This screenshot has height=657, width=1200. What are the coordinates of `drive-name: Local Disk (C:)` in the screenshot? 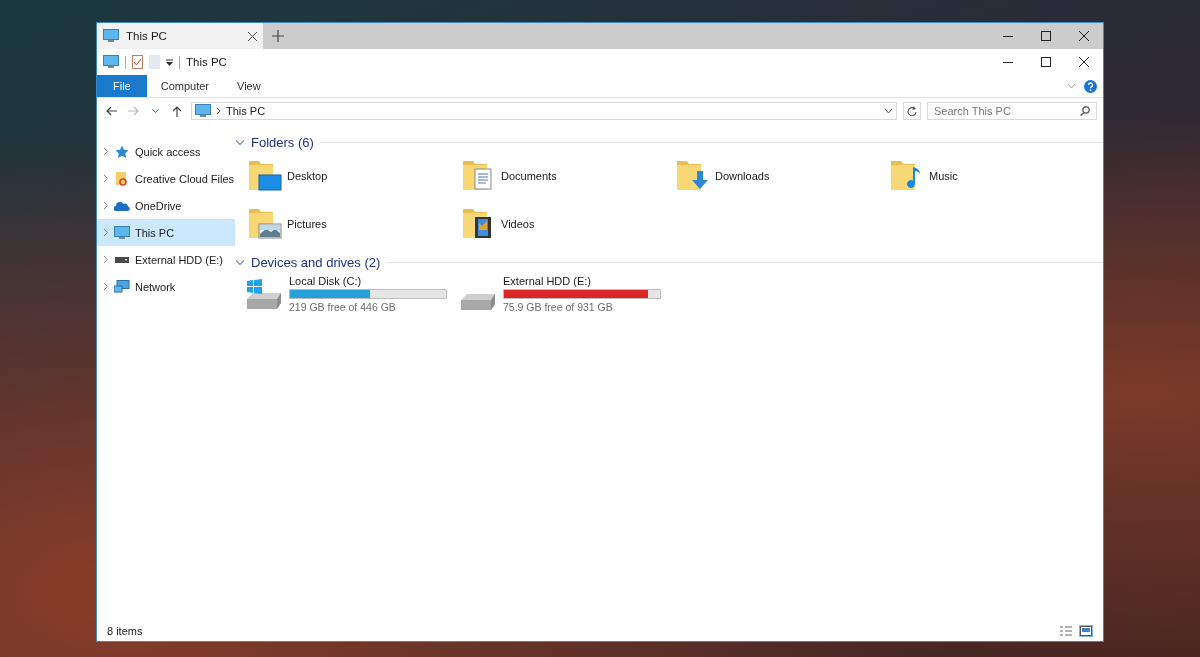 It's located at (326, 281).